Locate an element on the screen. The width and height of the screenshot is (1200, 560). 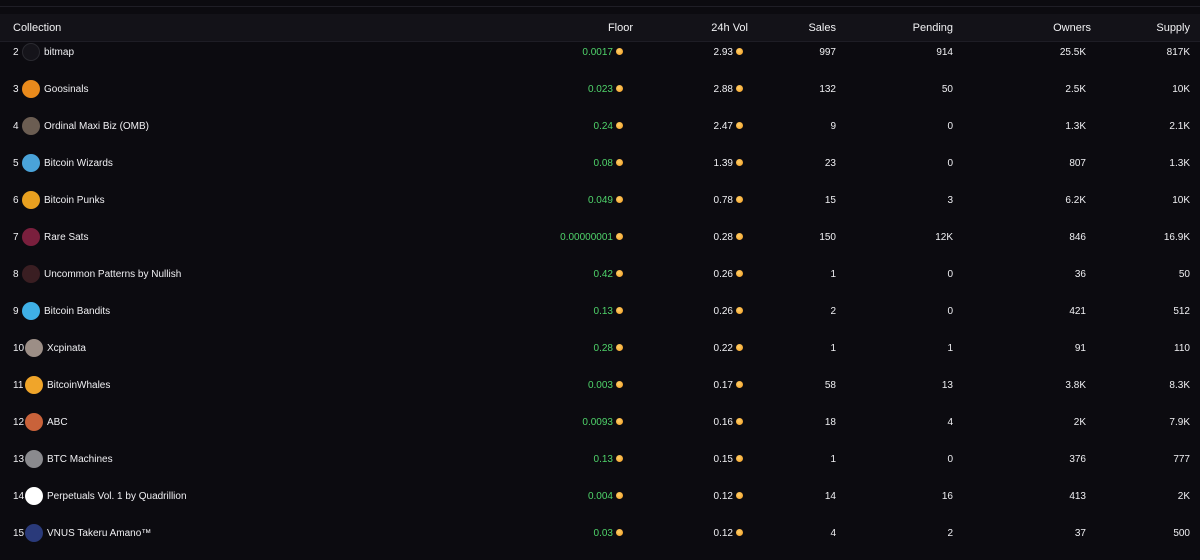
header-collection: Collection is located at coordinates (37, 28).